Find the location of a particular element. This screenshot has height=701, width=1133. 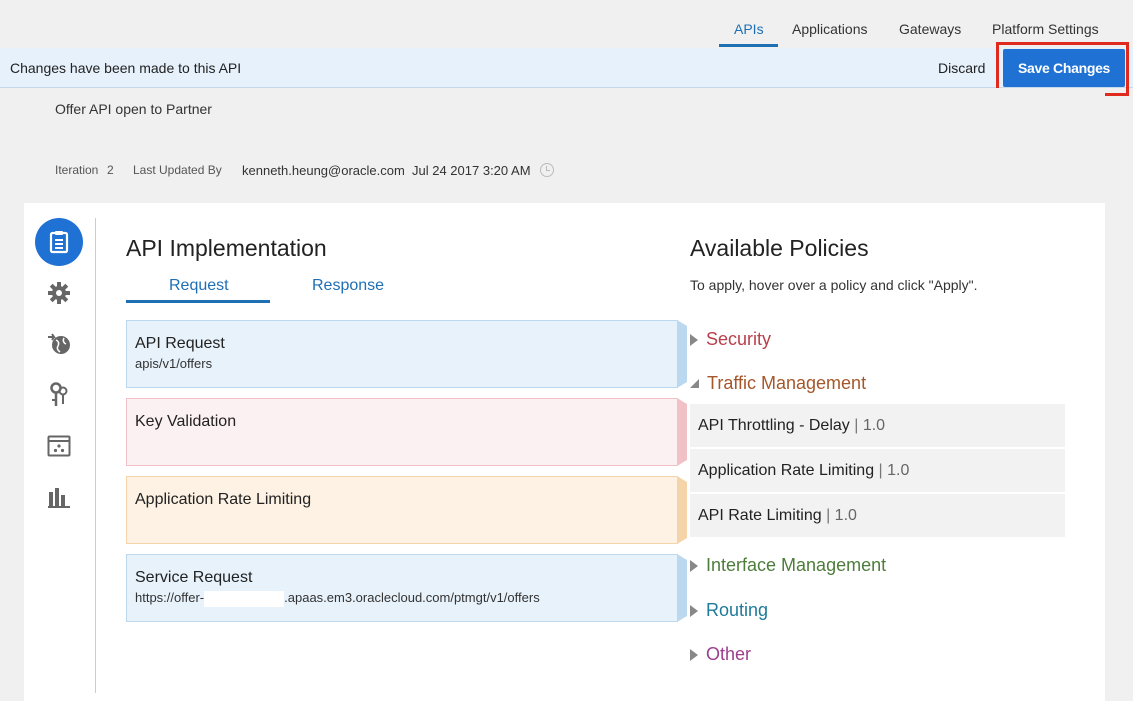

flow-step-application-rate-limiting: Application Rate Limiting is located at coordinates (406, 510).